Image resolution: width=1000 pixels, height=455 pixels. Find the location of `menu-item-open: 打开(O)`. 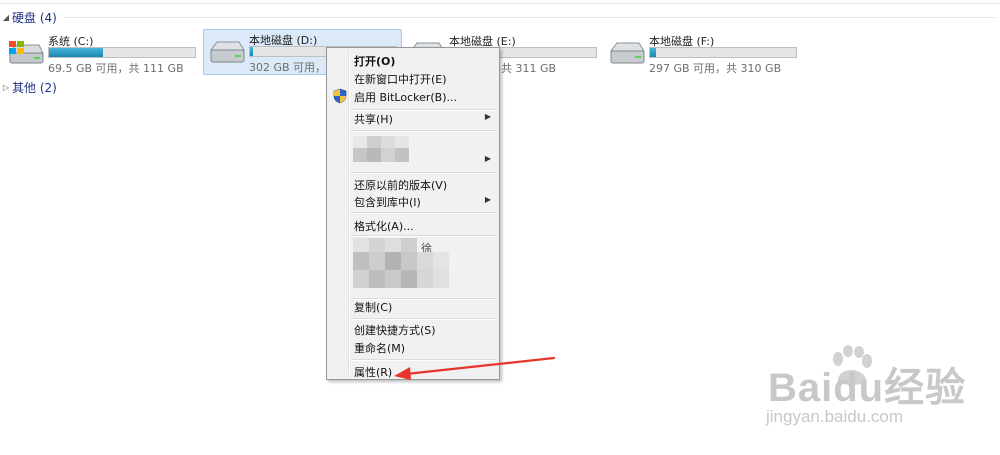

menu-item-open: 打开(O) is located at coordinates (413, 60).